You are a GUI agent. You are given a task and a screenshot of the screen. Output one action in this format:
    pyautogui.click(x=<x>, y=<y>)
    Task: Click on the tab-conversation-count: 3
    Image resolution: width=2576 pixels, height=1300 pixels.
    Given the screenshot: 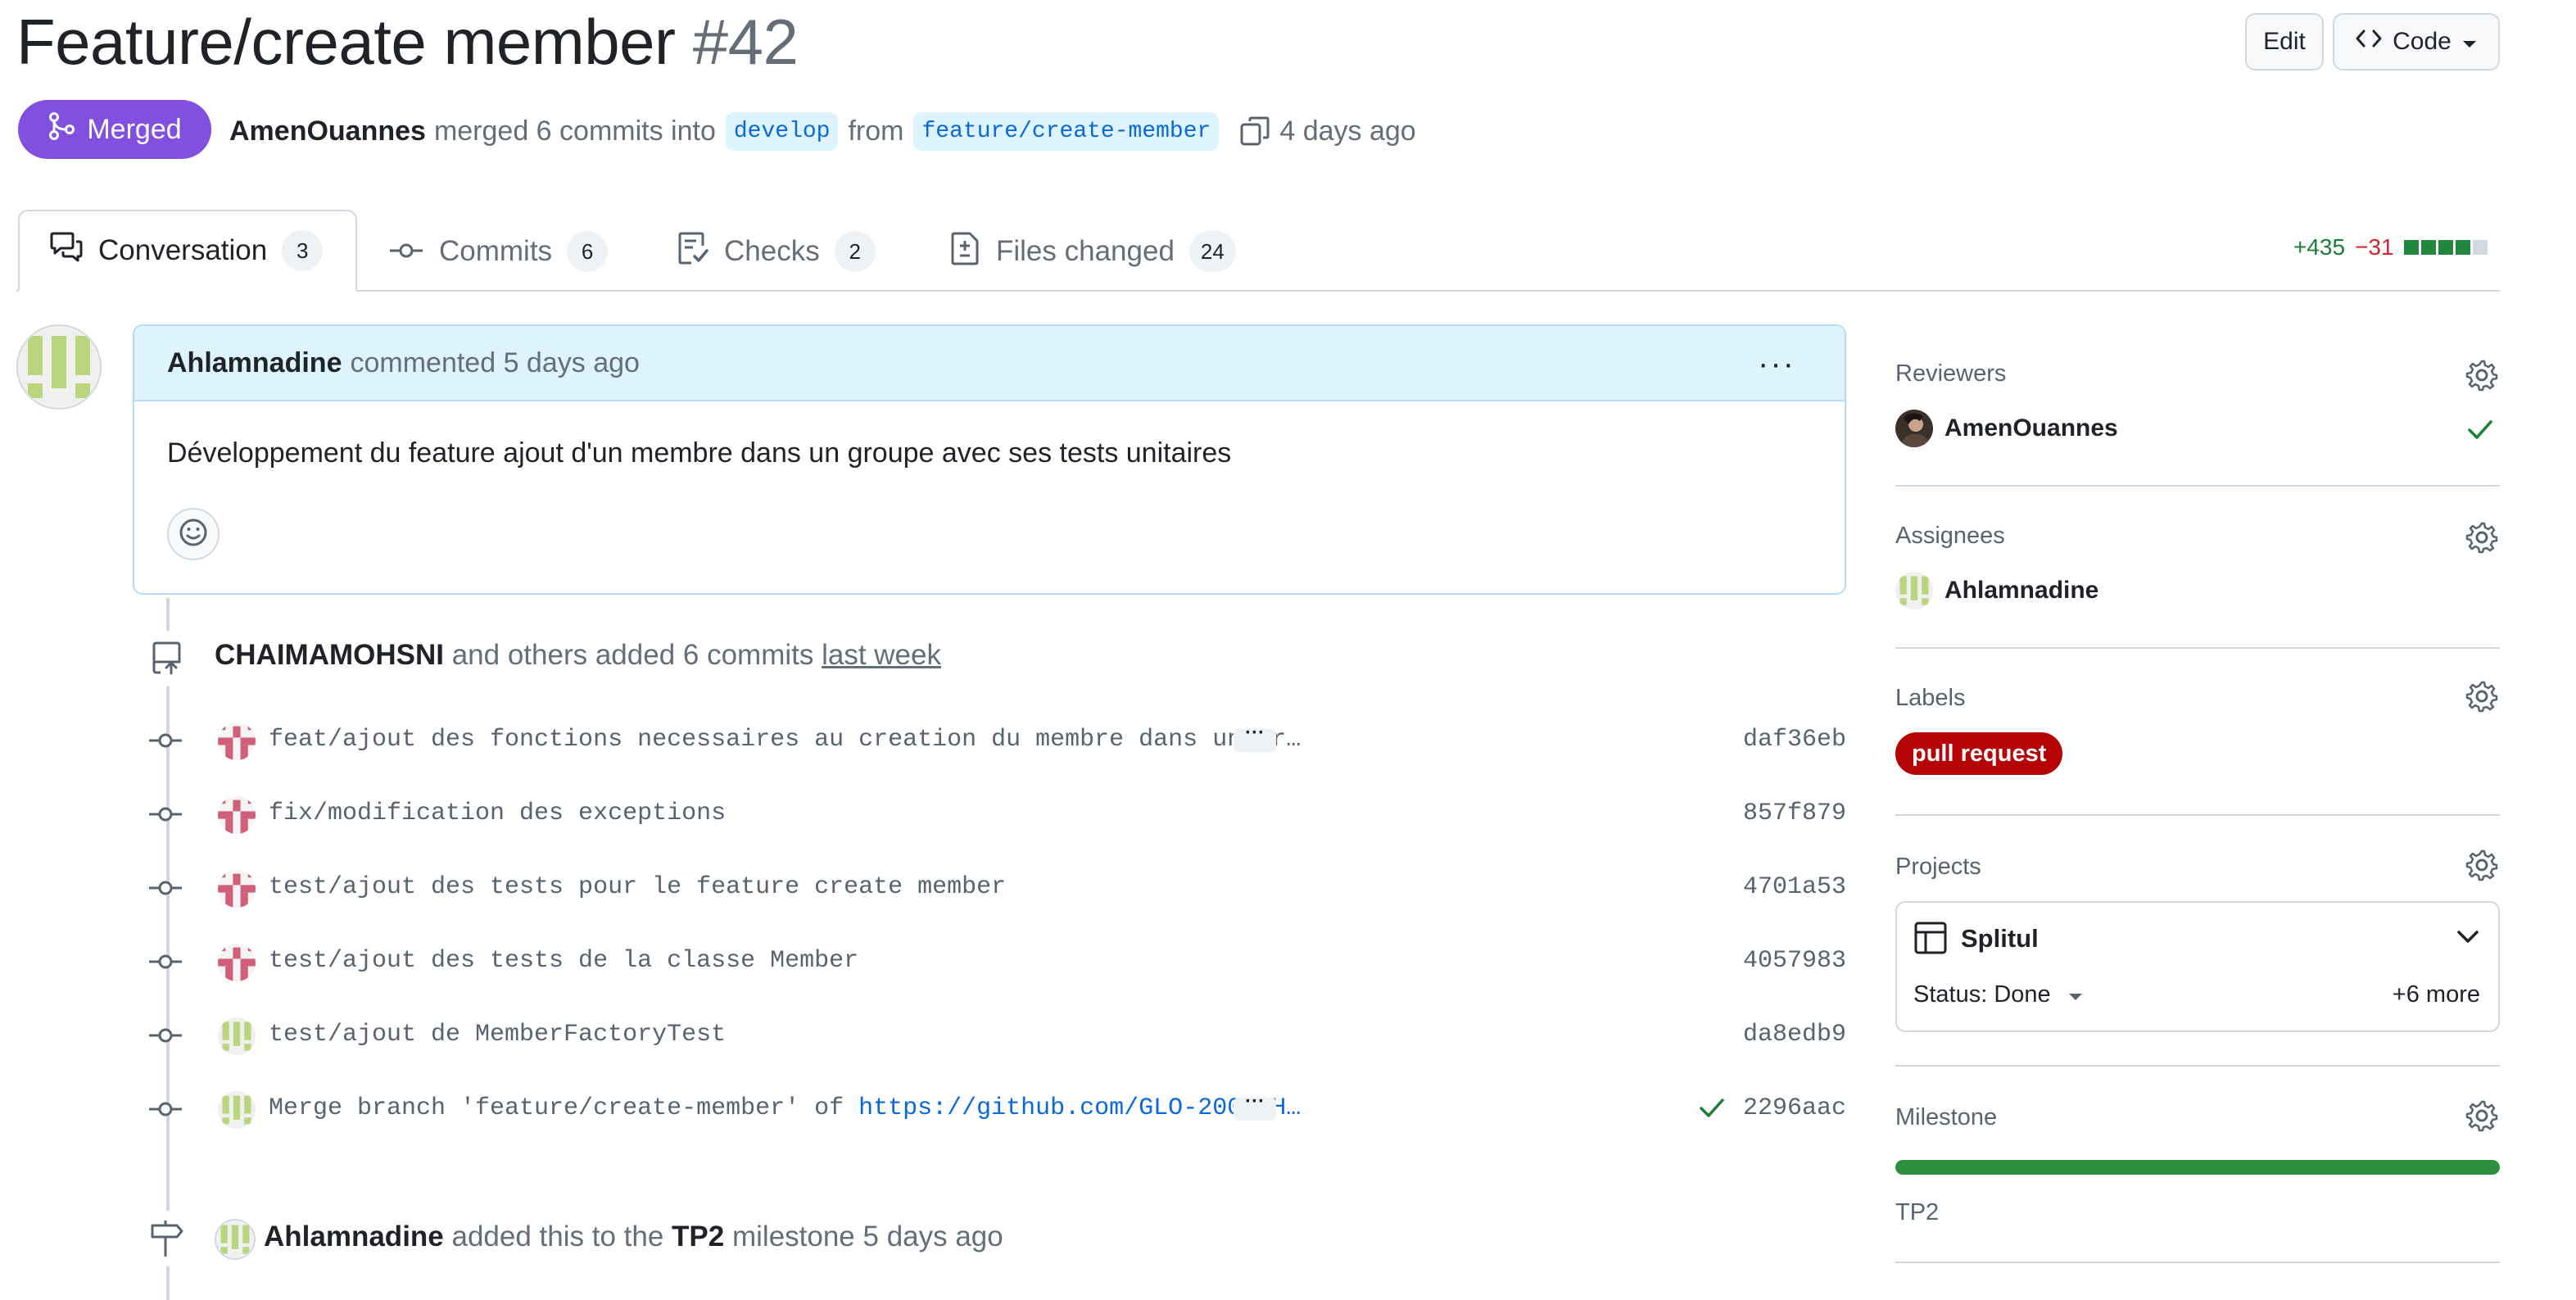 What is the action you would take?
    pyautogui.click(x=303, y=251)
    